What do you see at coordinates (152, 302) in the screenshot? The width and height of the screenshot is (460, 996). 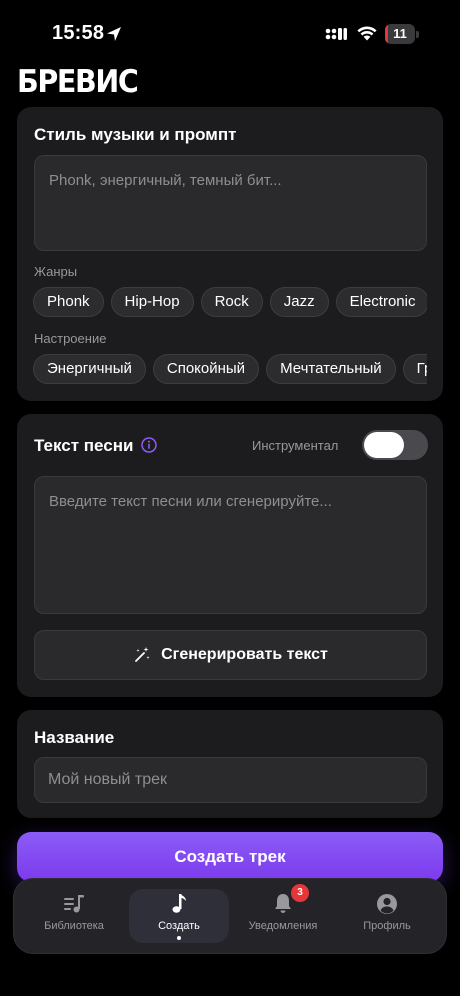 I see `genre-chip: Hip-Hop` at bounding box center [152, 302].